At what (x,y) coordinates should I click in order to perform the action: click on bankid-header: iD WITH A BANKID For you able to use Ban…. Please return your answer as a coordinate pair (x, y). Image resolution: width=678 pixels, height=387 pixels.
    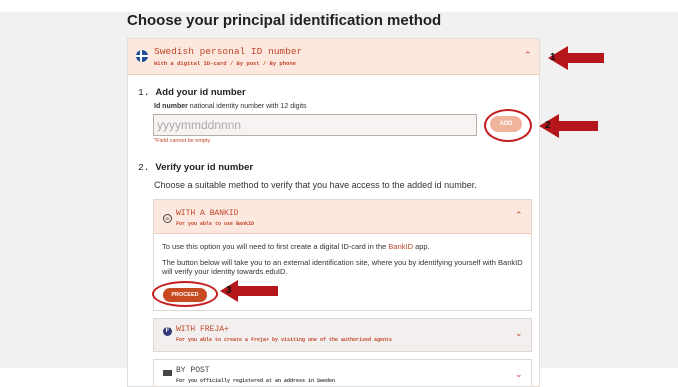
    Looking at the image, I should click on (342, 217).